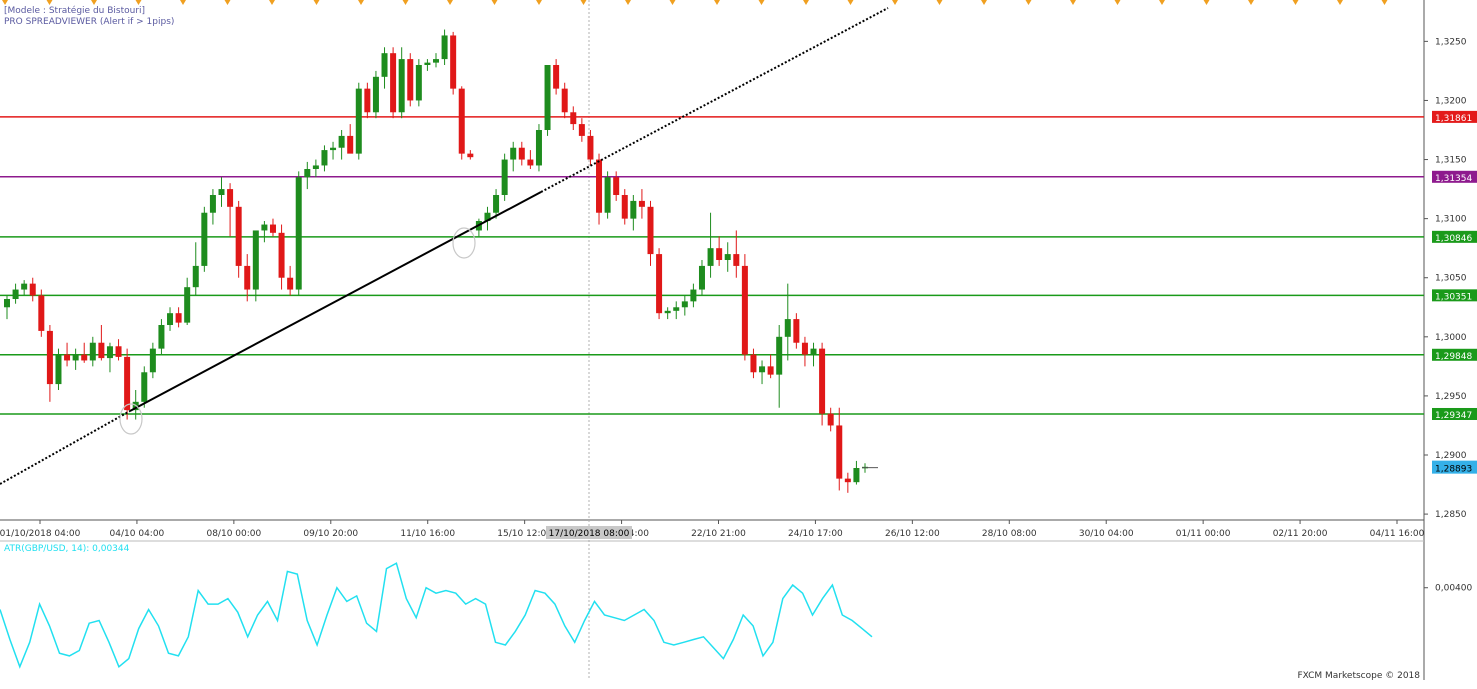 The image size is (1477, 689). What do you see at coordinates (1453, 416) in the screenshot?
I see `level-label: 1,29347` at bounding box center [1453, 416].